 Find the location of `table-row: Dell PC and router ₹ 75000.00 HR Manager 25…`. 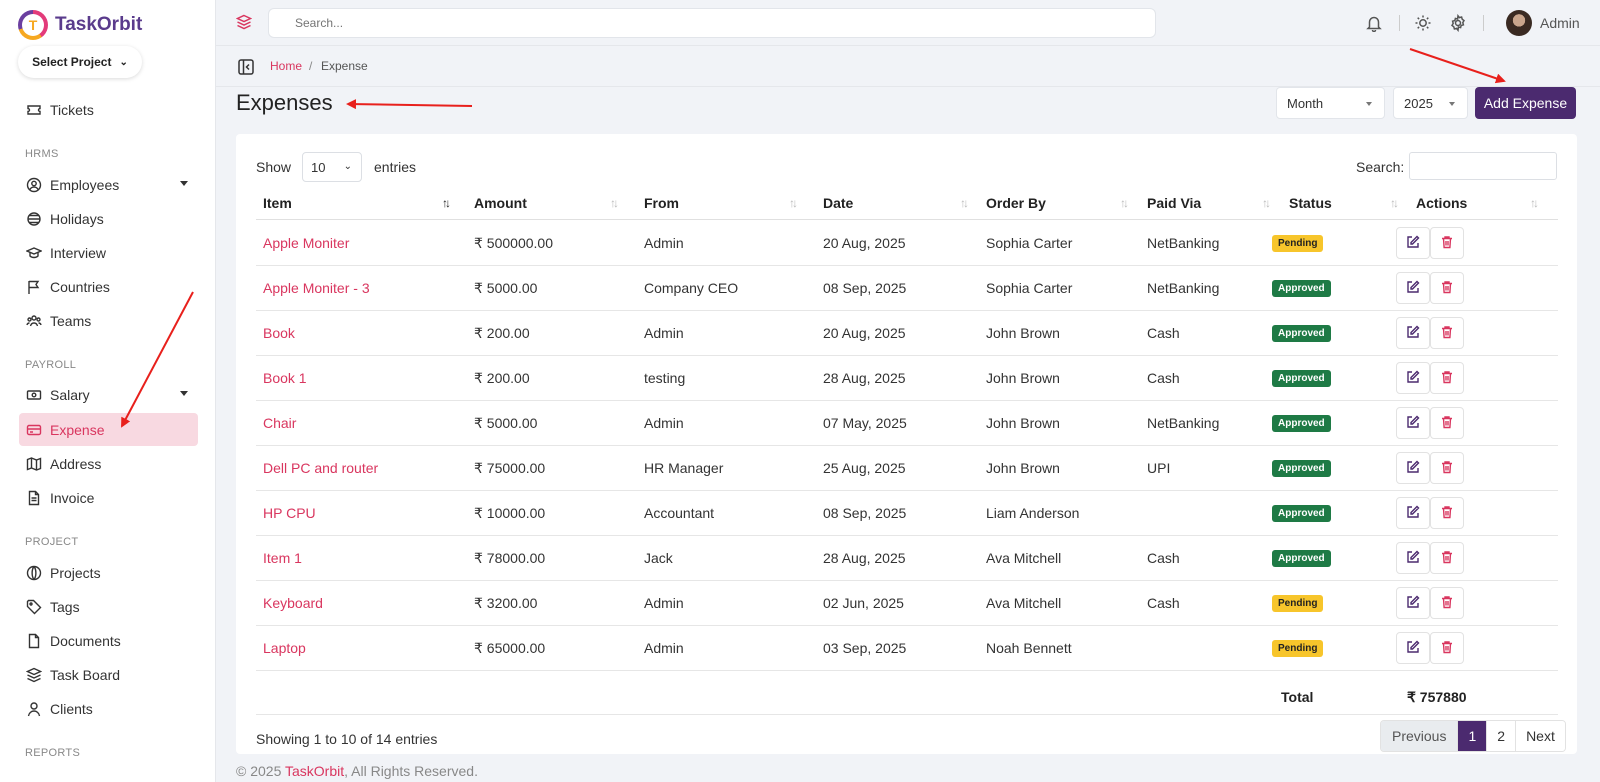

table-row: Dell PC and router ₹ 75000.00 HR Manager 25… is located at coordinates (907, 468).